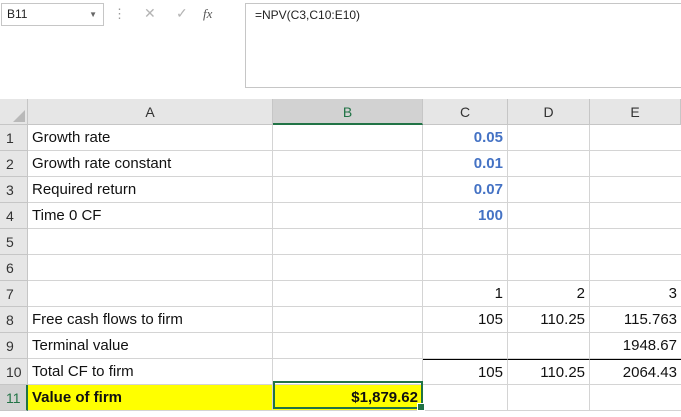  Describe the element at coordinates (635, 242) in the screenshot. I see `cell-e5` at that location.